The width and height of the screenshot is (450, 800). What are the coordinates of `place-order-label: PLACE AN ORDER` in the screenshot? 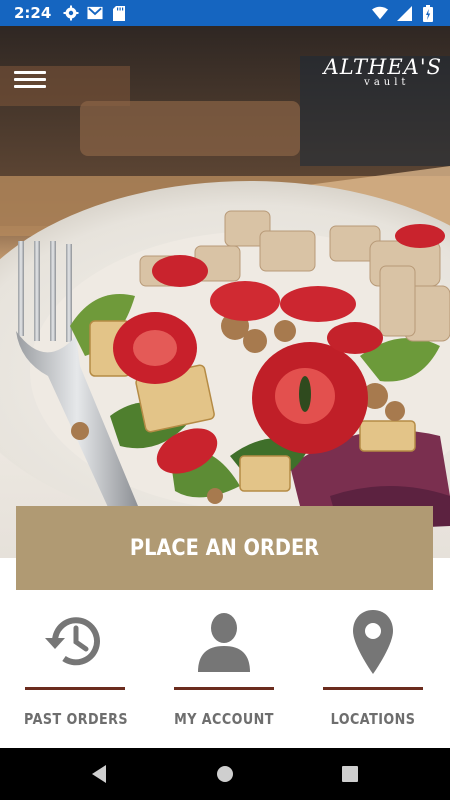 It's located at (224, 548).